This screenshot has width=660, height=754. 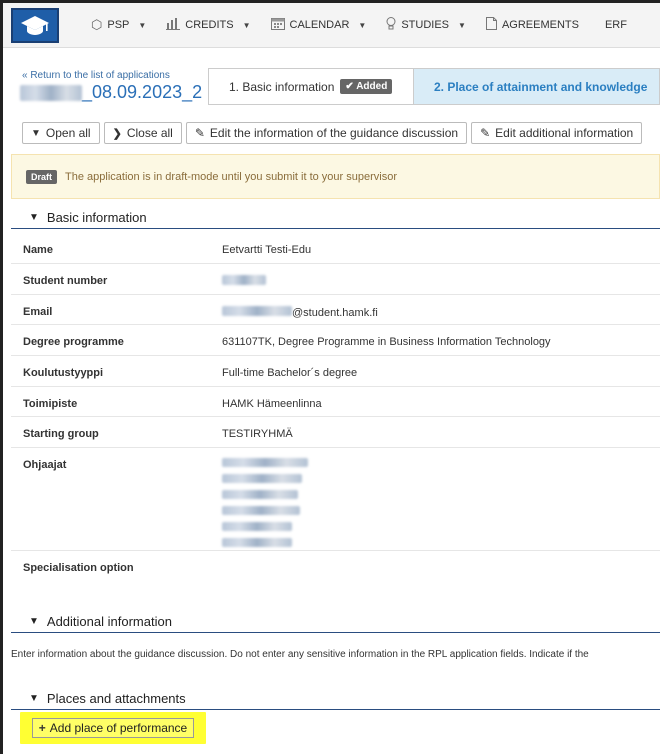 I want to click on edit-additional-button: ✎ Edit additional information, so click(x=557, y=133).